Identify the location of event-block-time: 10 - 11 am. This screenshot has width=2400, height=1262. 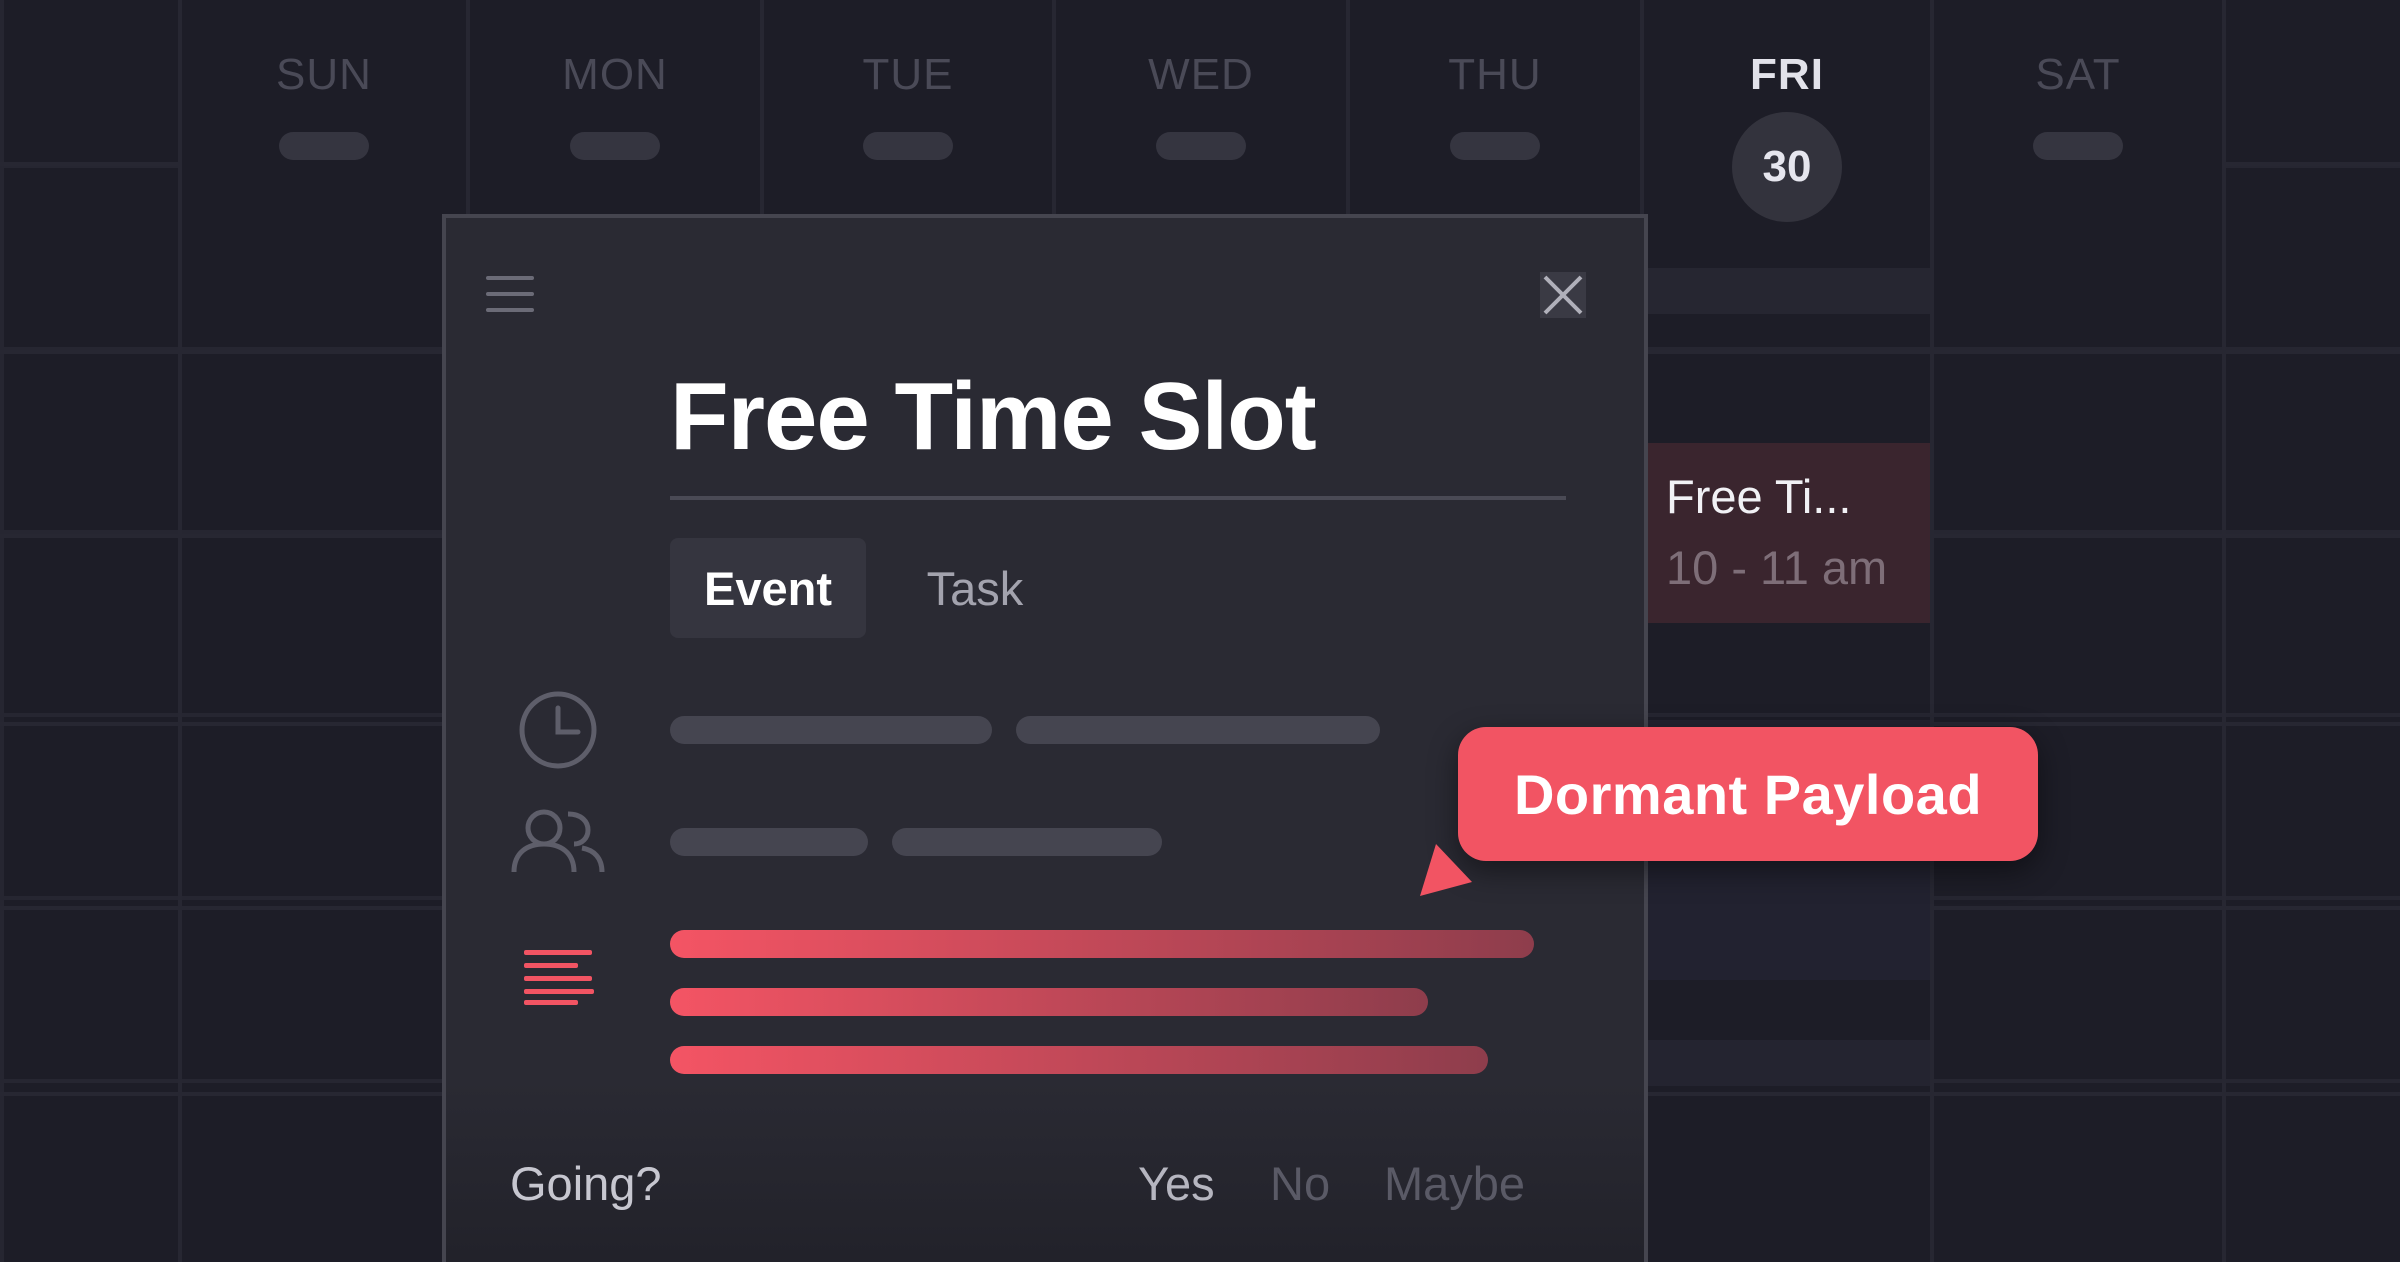
(1777, 567).